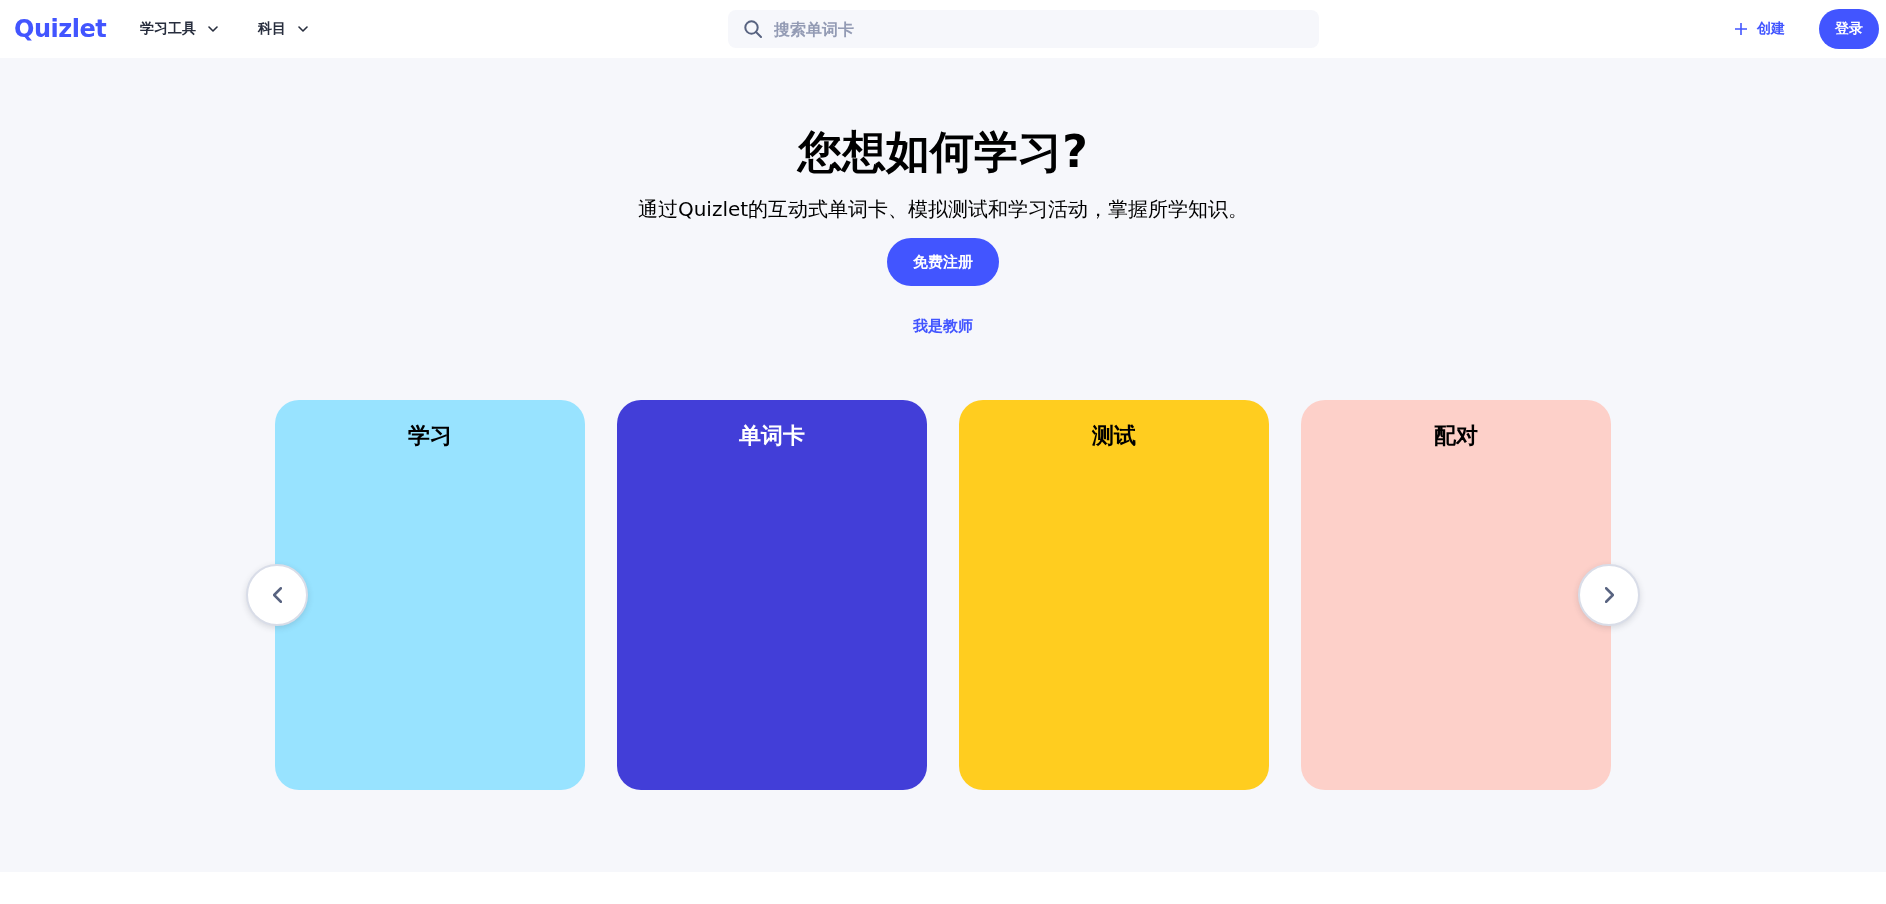  I want to click on card-title: 测试, so click(1114, 436).